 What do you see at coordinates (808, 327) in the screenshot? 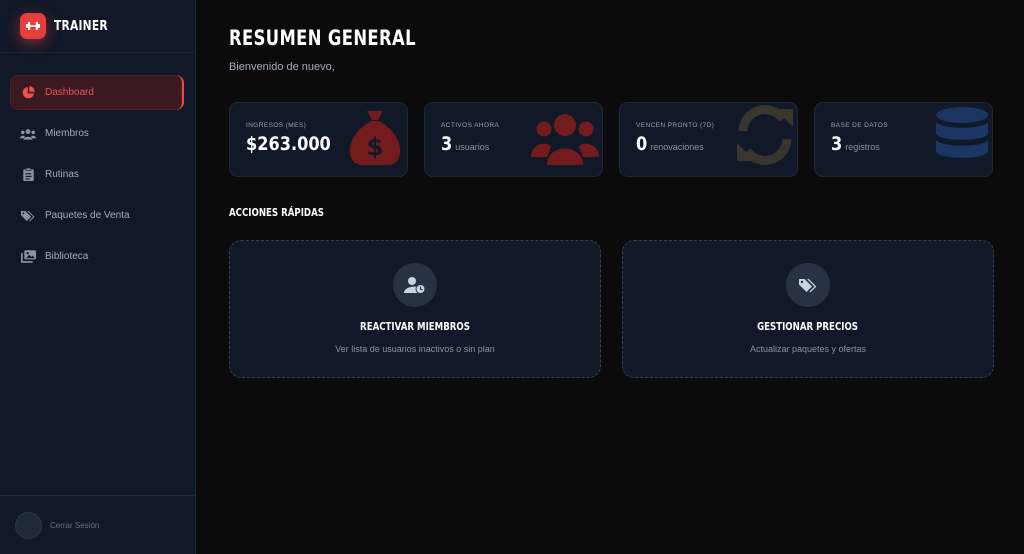
I see `action-title: GESTIONAR PRECIOS` at bounding box center [808, 327].